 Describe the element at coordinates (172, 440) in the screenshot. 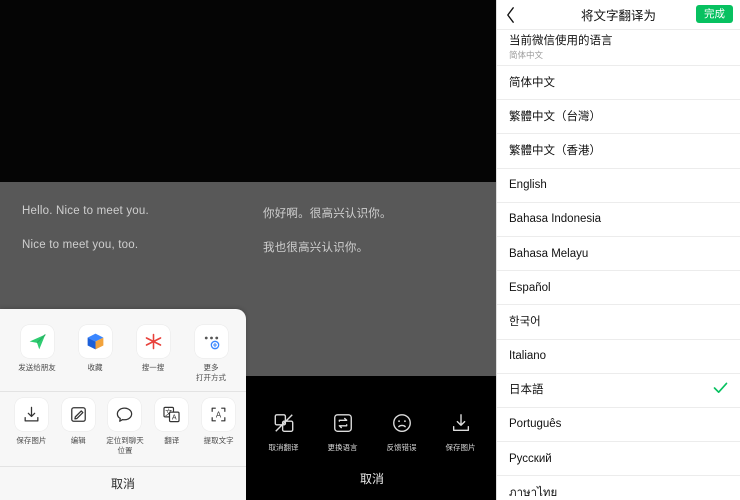

I see `share-item-label: 翻译` at that location.